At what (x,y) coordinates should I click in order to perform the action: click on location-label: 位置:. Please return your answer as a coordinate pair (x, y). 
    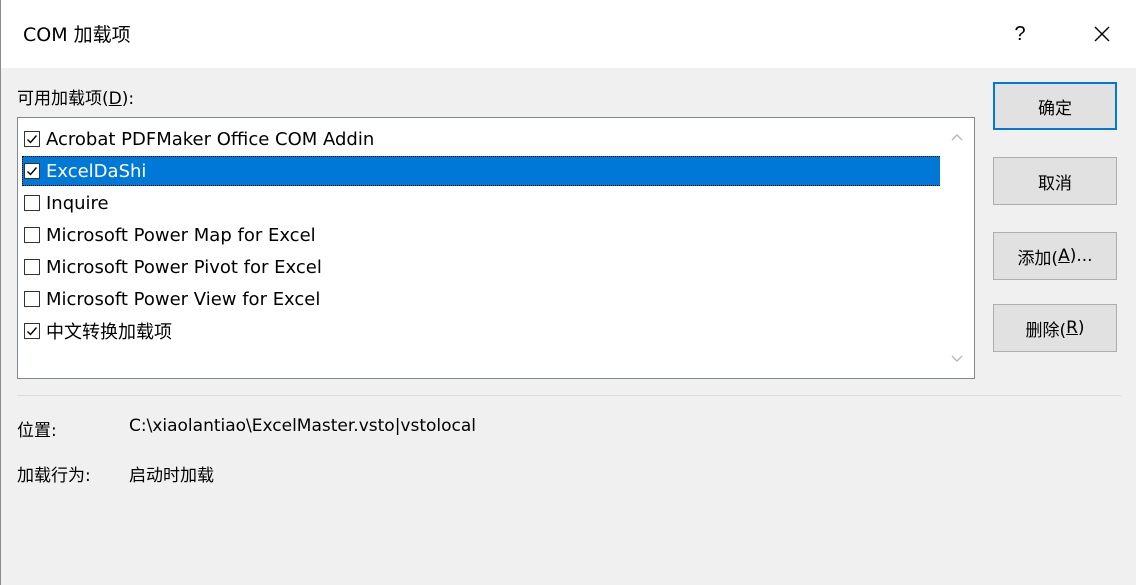
    Looking at the image, I should click on (37, 428).